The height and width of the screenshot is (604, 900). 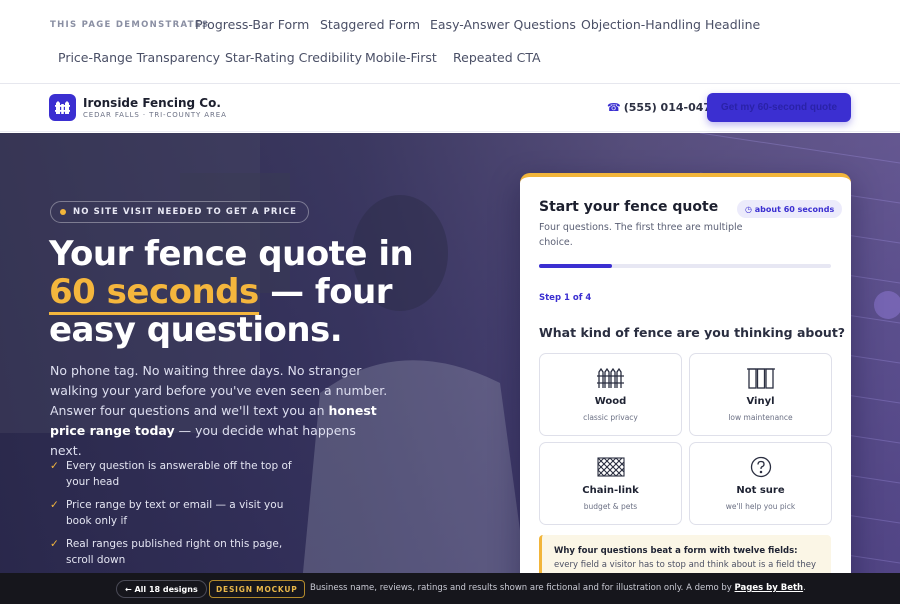 What do you see at coordinates (610, 490) in the screenshot?
I see `option-label: Chain-link` at bounding box center [610, 490].